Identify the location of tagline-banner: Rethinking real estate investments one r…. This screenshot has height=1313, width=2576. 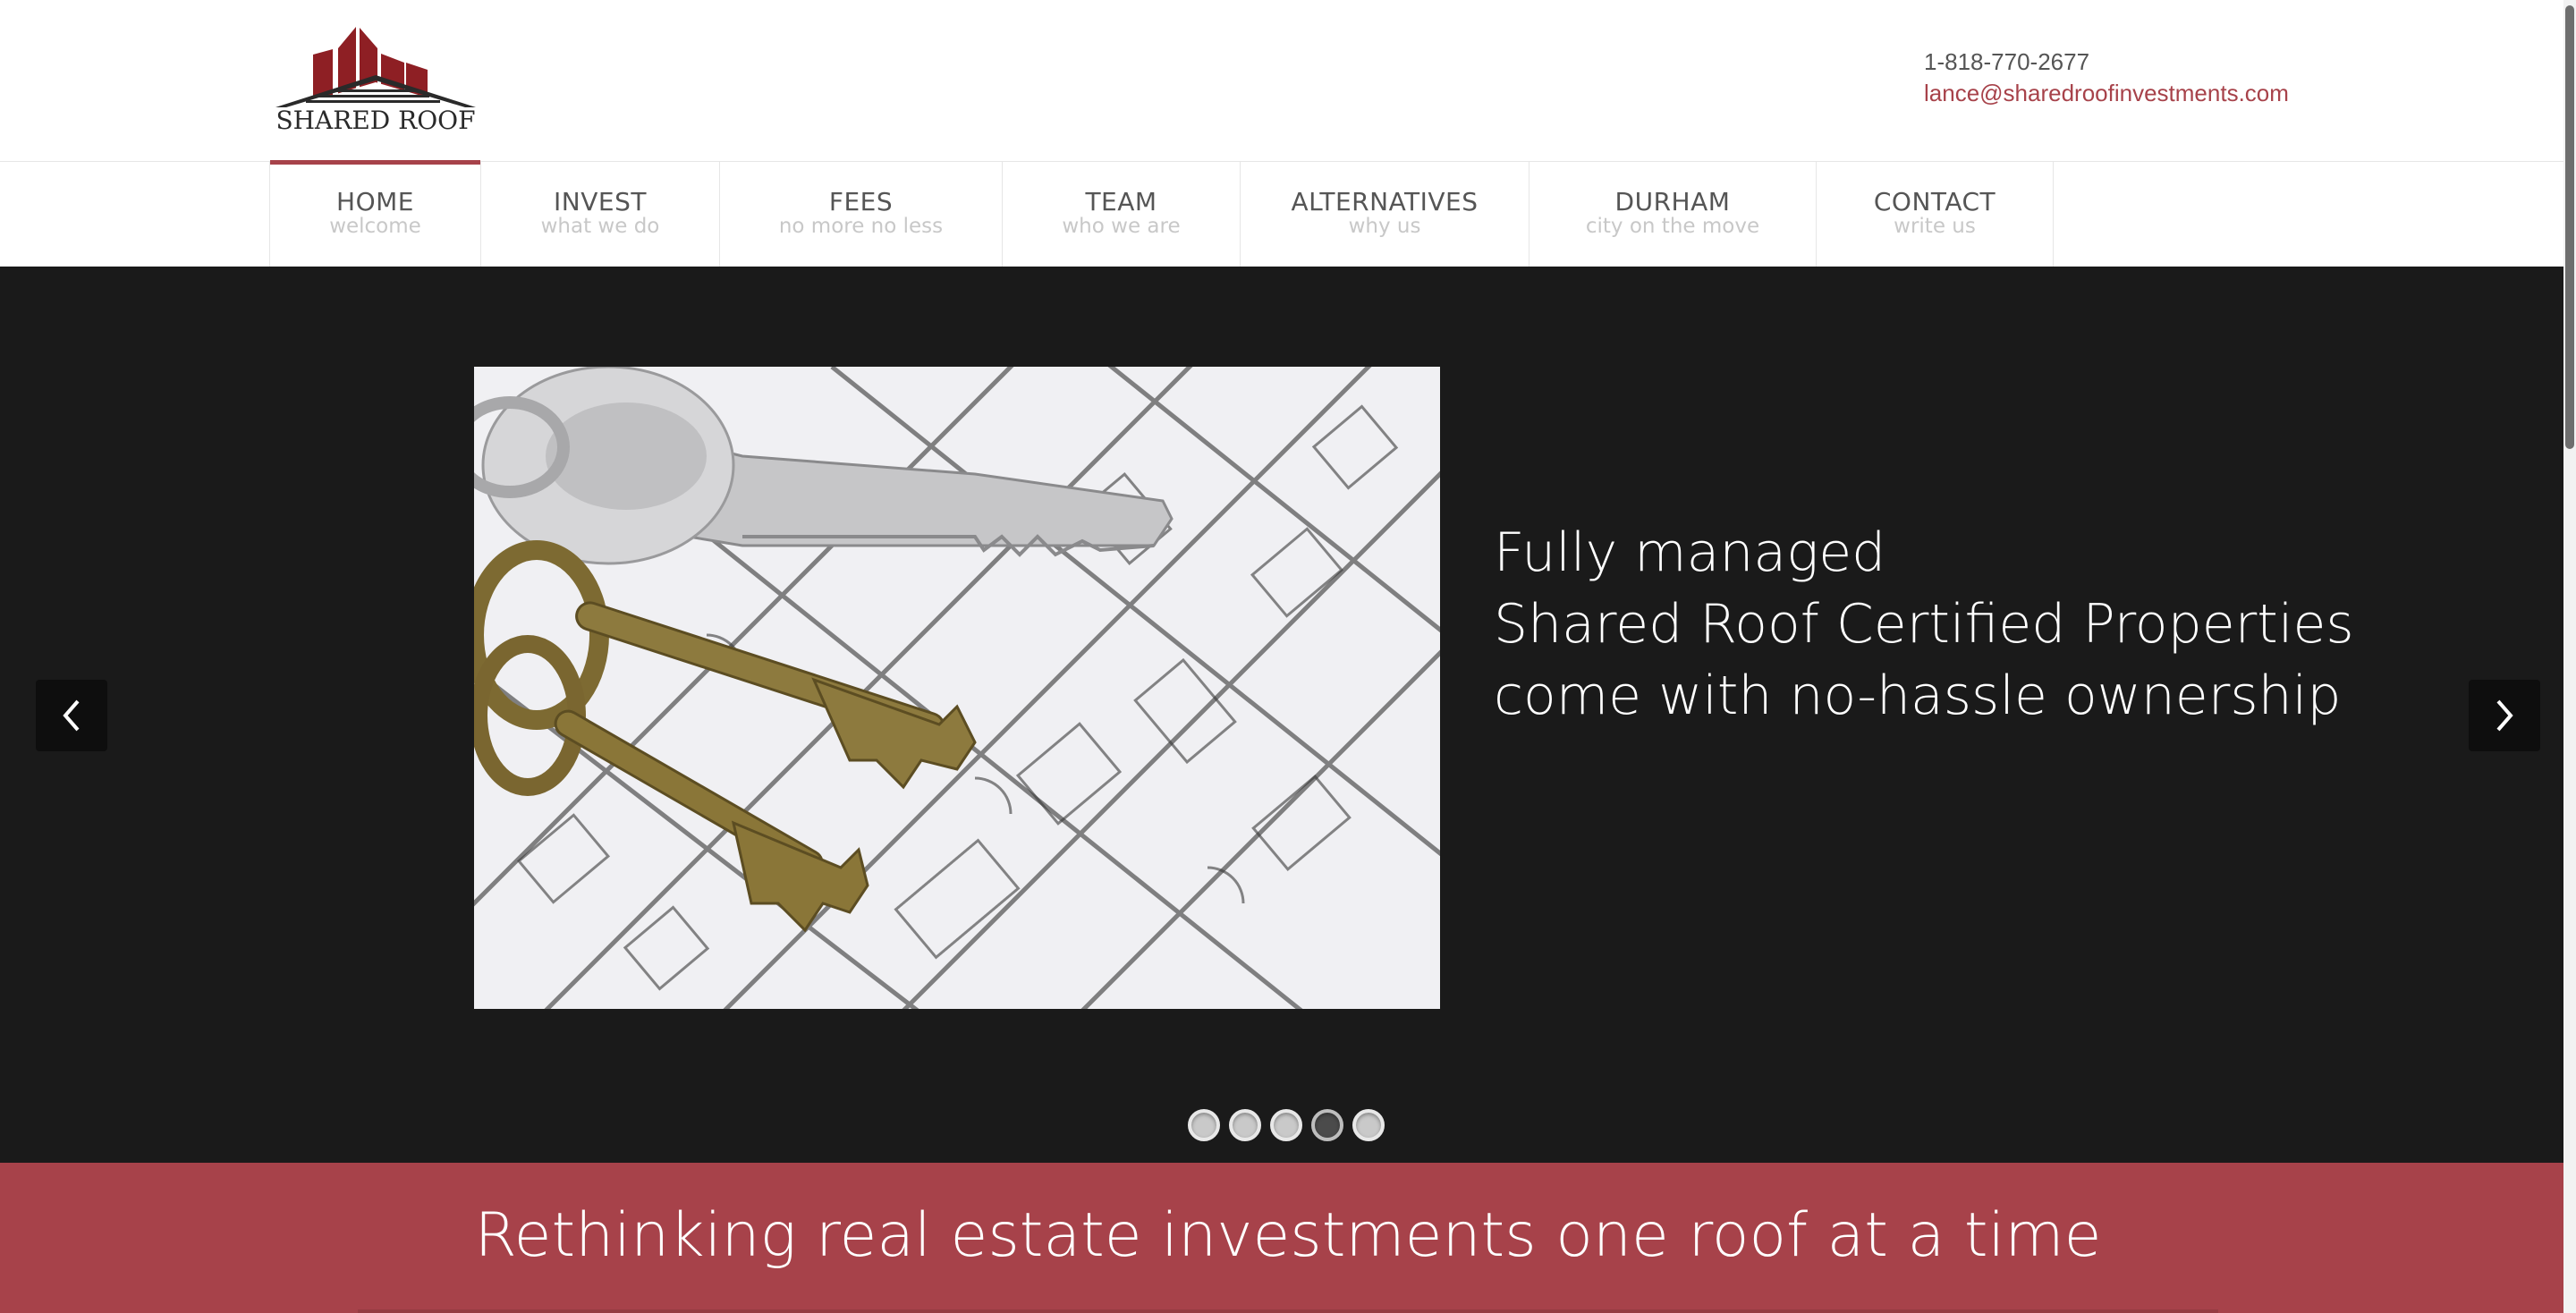
(1288, 1238).